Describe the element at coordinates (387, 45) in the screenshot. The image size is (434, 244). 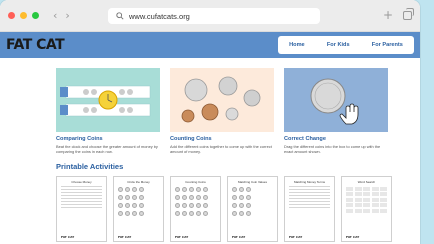
I see `nav-link-for-parents: For Parents` at that location.